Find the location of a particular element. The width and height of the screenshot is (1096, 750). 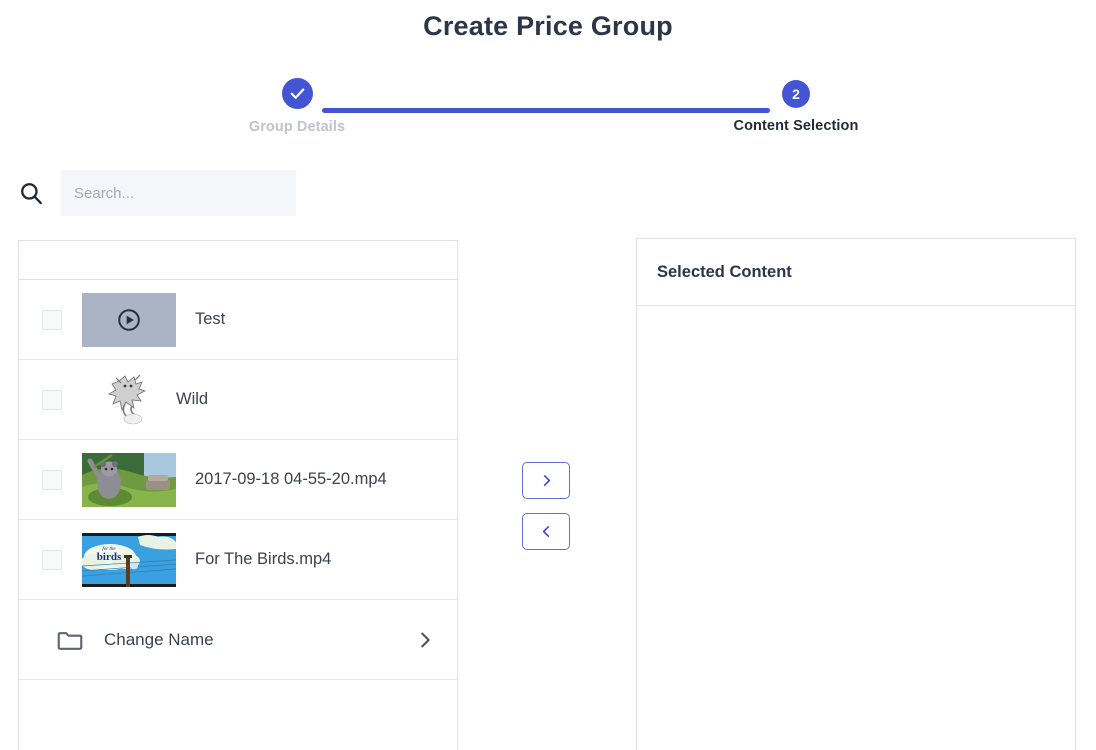

row-label: Test is located at coordinates (210, 319).